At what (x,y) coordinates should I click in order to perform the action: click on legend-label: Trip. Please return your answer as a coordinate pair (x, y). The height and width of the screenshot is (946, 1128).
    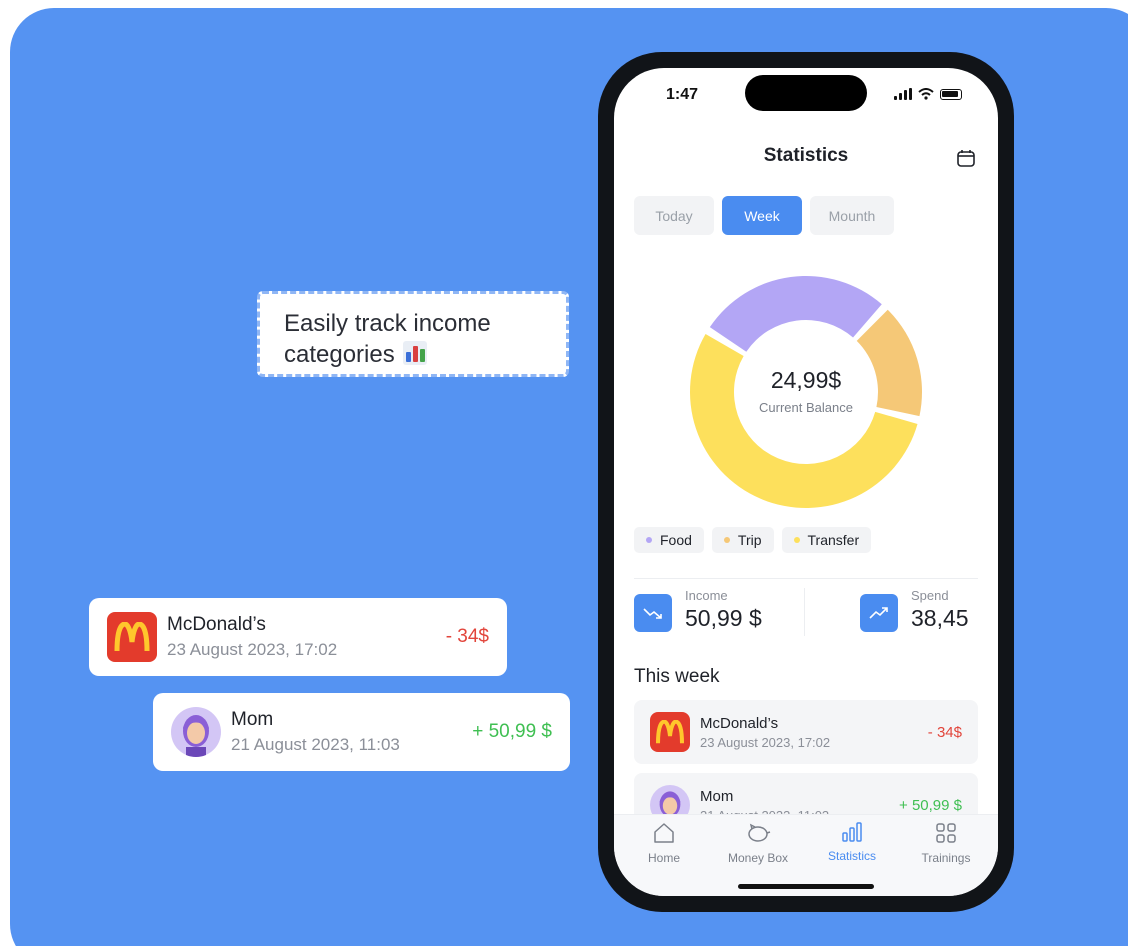
    Looking at the image, I should click on (749, 540).